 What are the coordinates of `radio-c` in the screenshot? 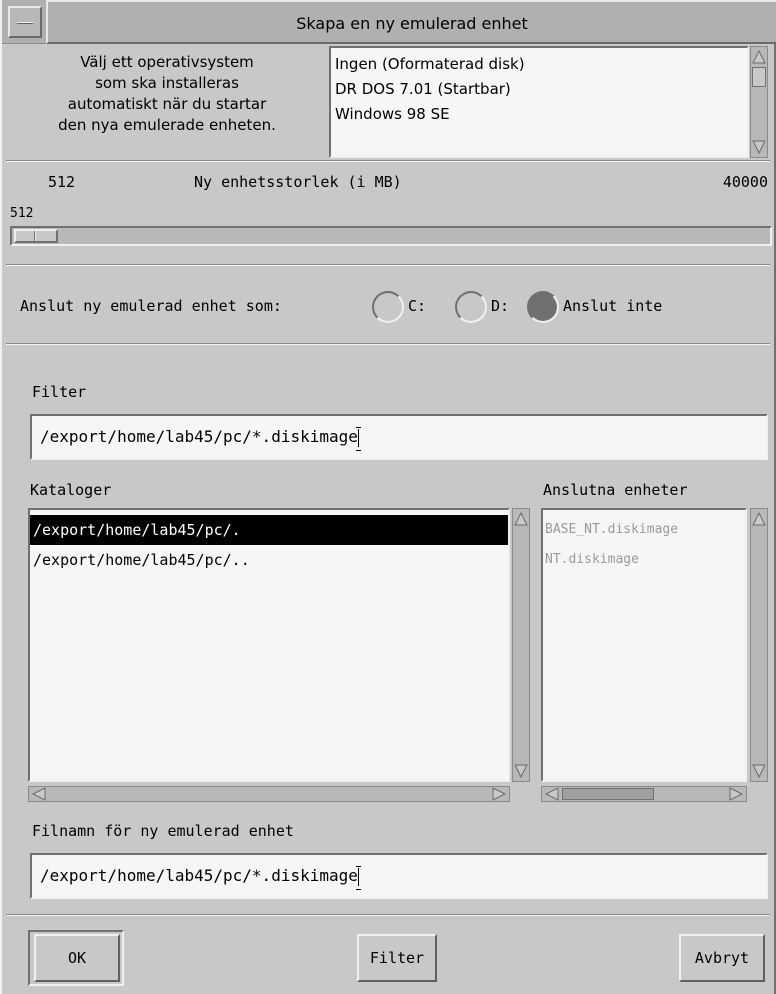 It's located at (388, 307).